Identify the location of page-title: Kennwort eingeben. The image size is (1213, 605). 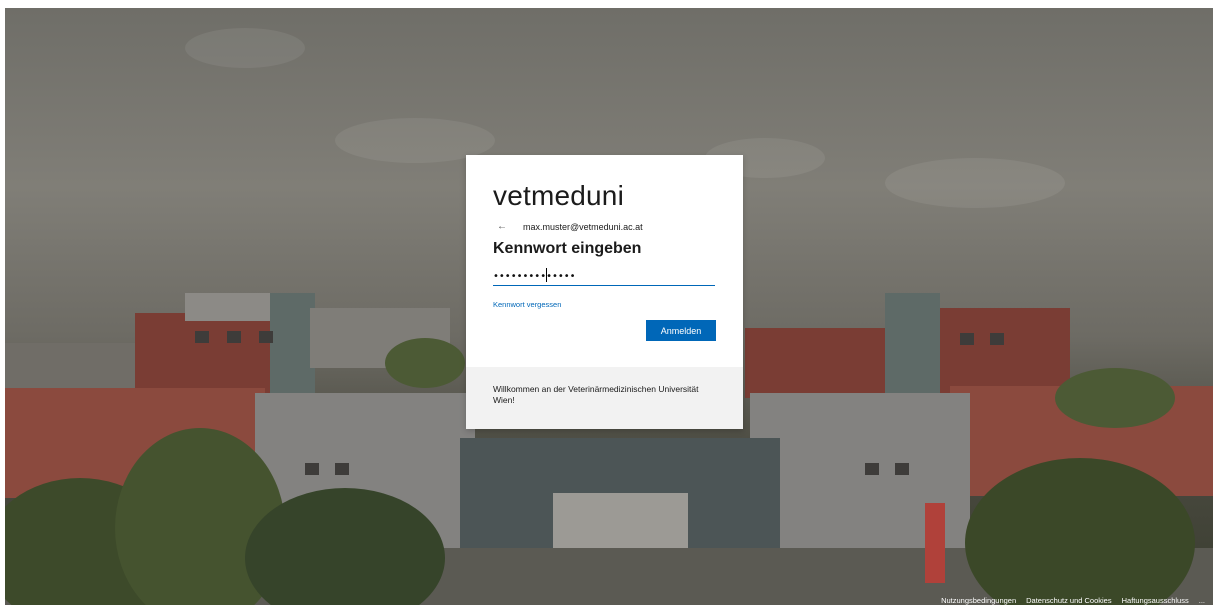
(567, 248).